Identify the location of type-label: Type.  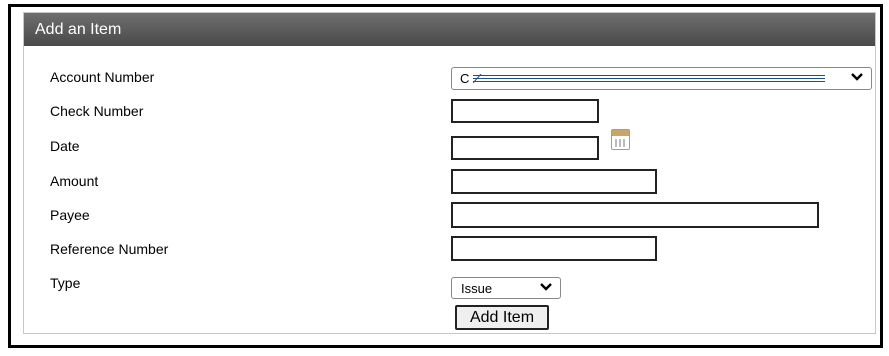
(65, 283).